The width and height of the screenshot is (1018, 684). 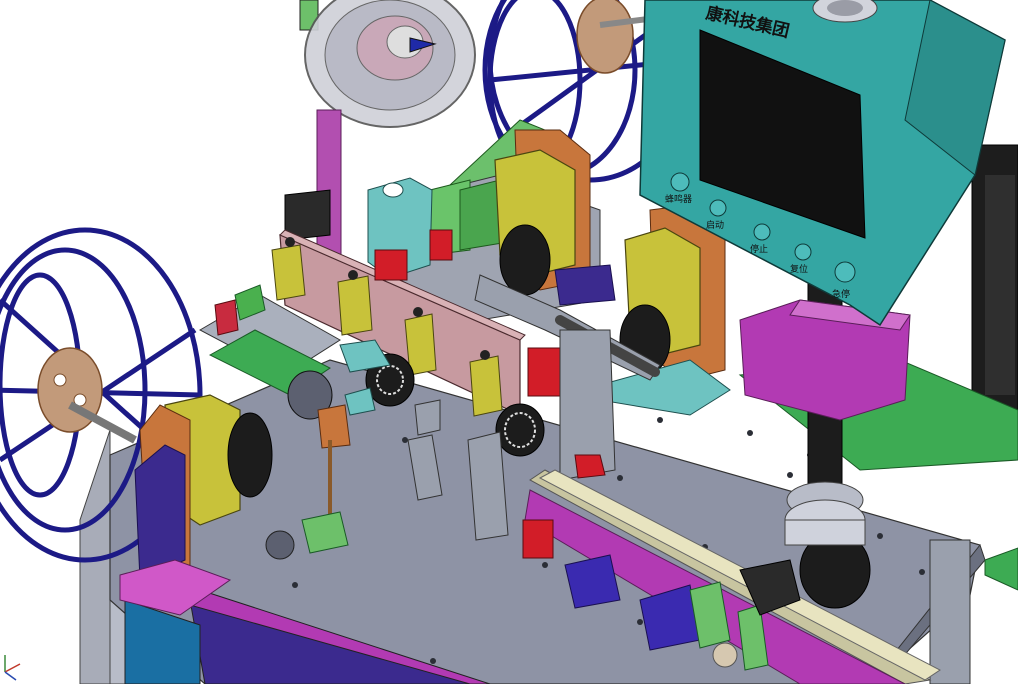 What do you see at coordinates (680, 182) in the screenshot?
I see `buzzer-button` at bounding box center [680, 182].